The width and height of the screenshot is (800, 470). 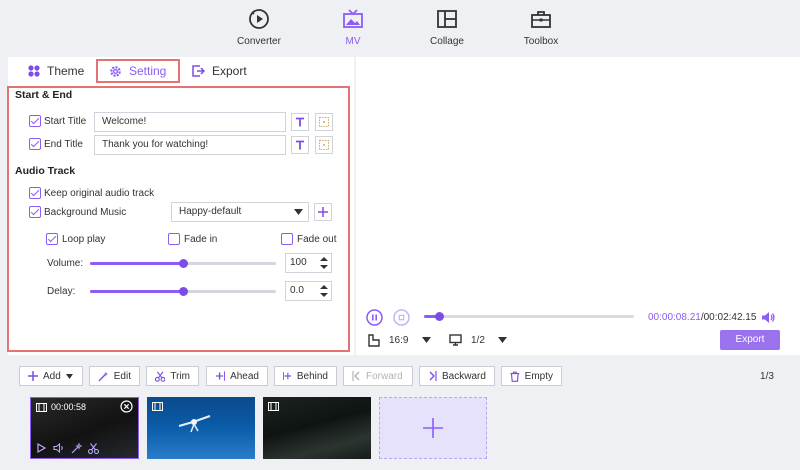 What do you see at coordinates (84, 428) in the screenshot?
I see `clip-thumbnail: 00:00:58` at bounding box center [84, 428].